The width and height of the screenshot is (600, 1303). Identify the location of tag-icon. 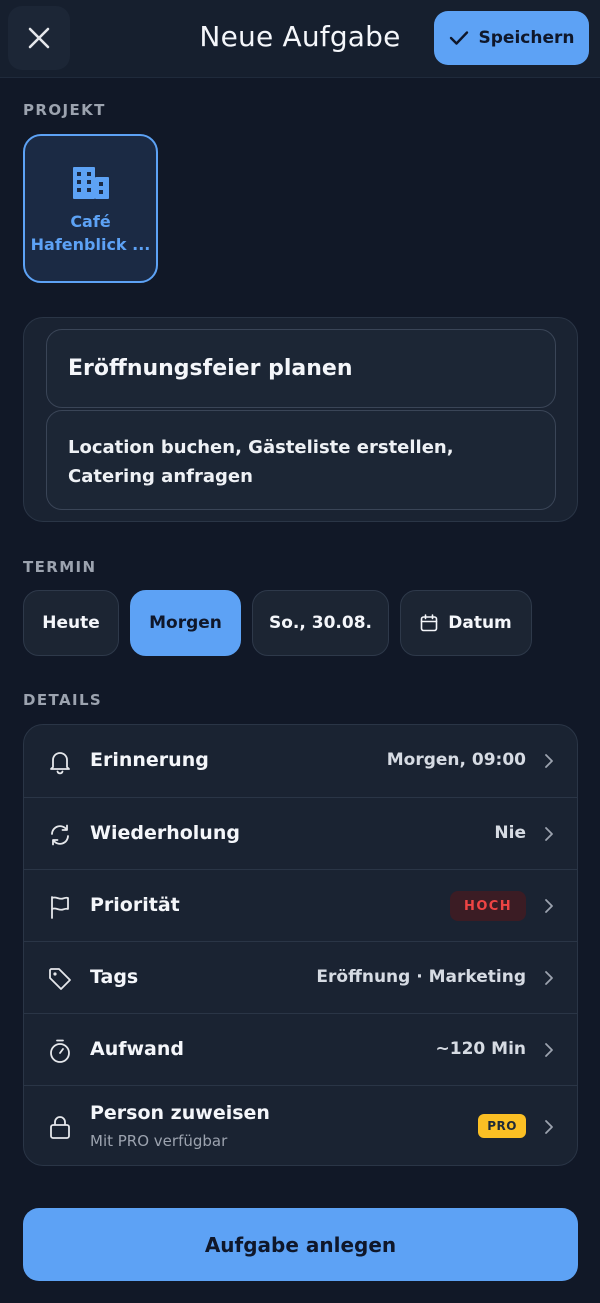
(60, 979).